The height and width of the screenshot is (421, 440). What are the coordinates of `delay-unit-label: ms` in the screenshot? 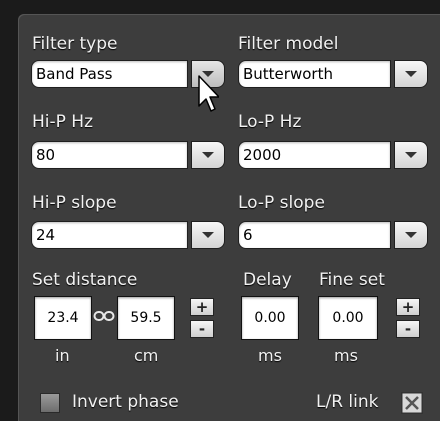 It's located at (270, 355).